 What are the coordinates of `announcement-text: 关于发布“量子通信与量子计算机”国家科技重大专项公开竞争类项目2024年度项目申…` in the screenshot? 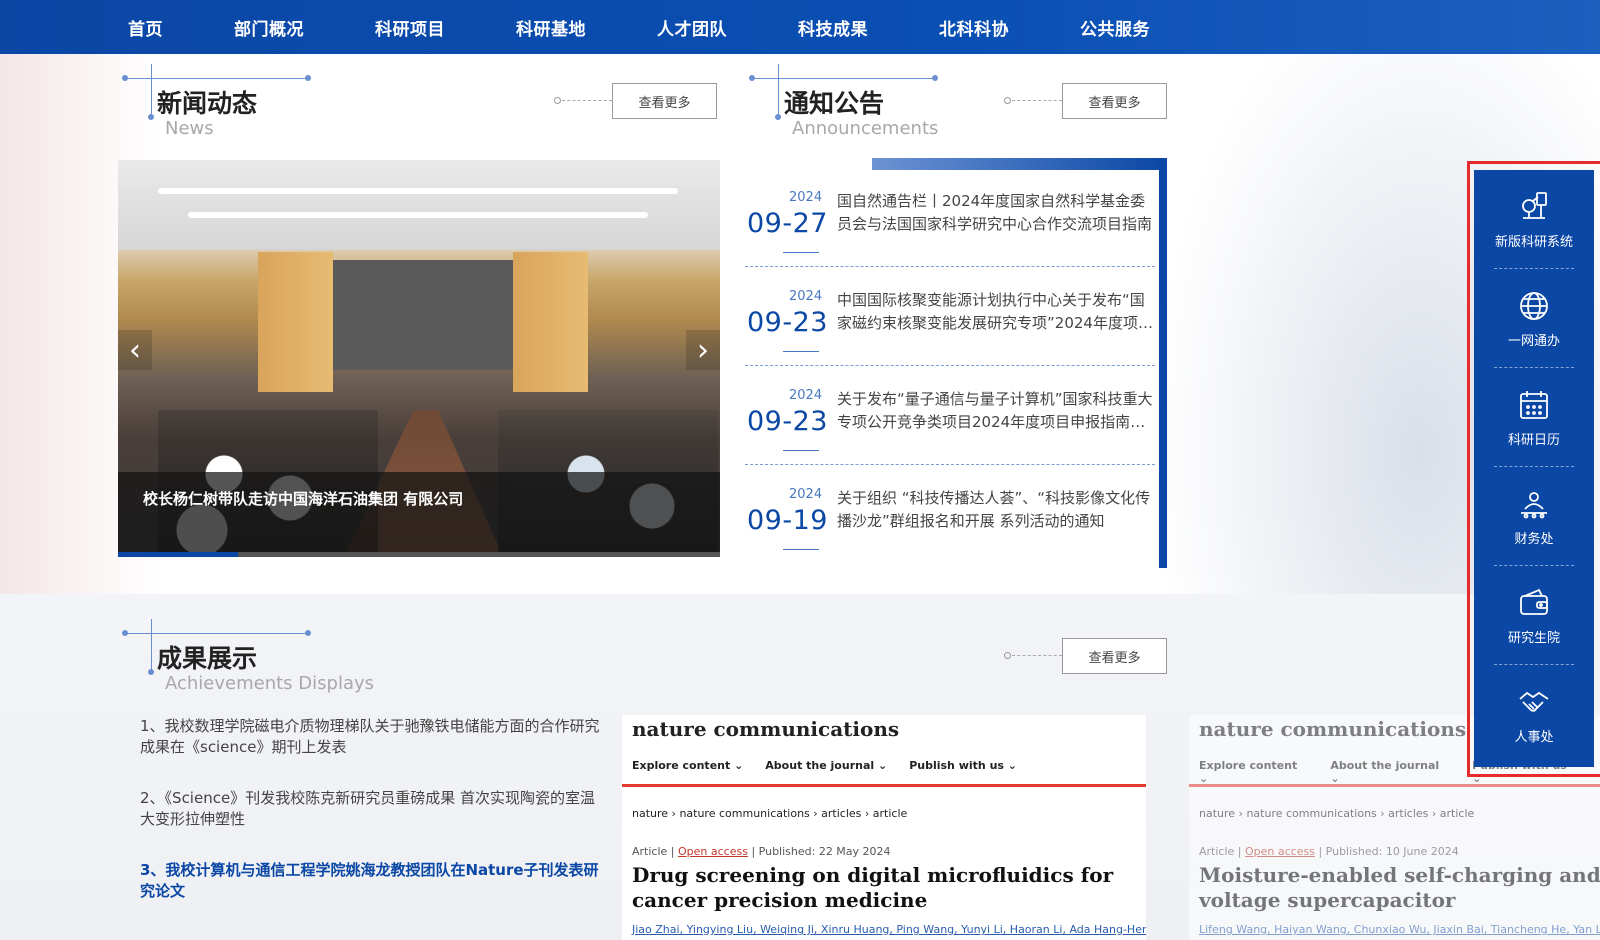 It's located at (997, 411).